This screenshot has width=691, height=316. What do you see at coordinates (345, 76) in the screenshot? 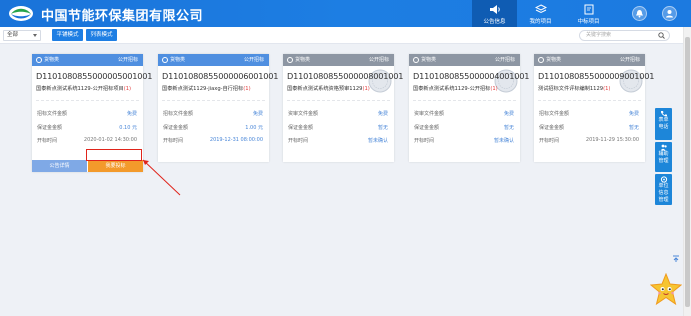
I see `project-code: D1101080855000008001001` at bounding box center [345, 76].